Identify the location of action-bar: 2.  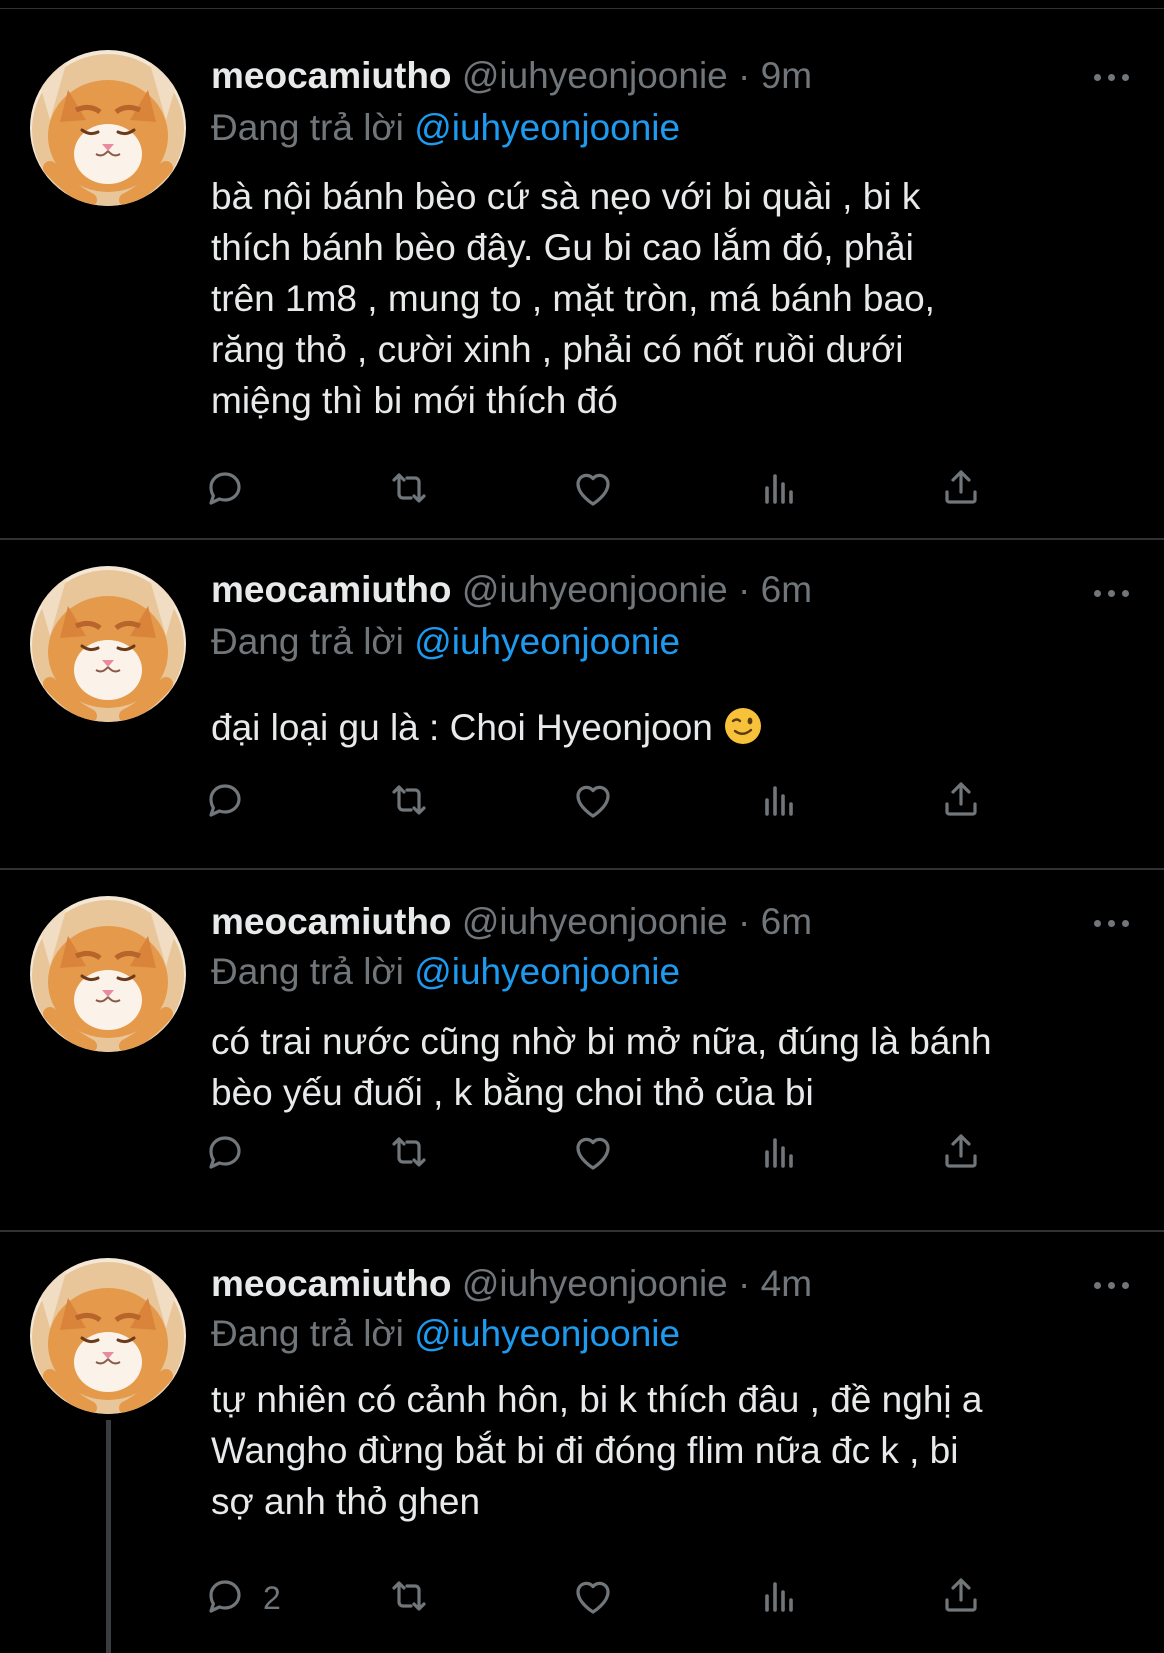
(660, 1598).